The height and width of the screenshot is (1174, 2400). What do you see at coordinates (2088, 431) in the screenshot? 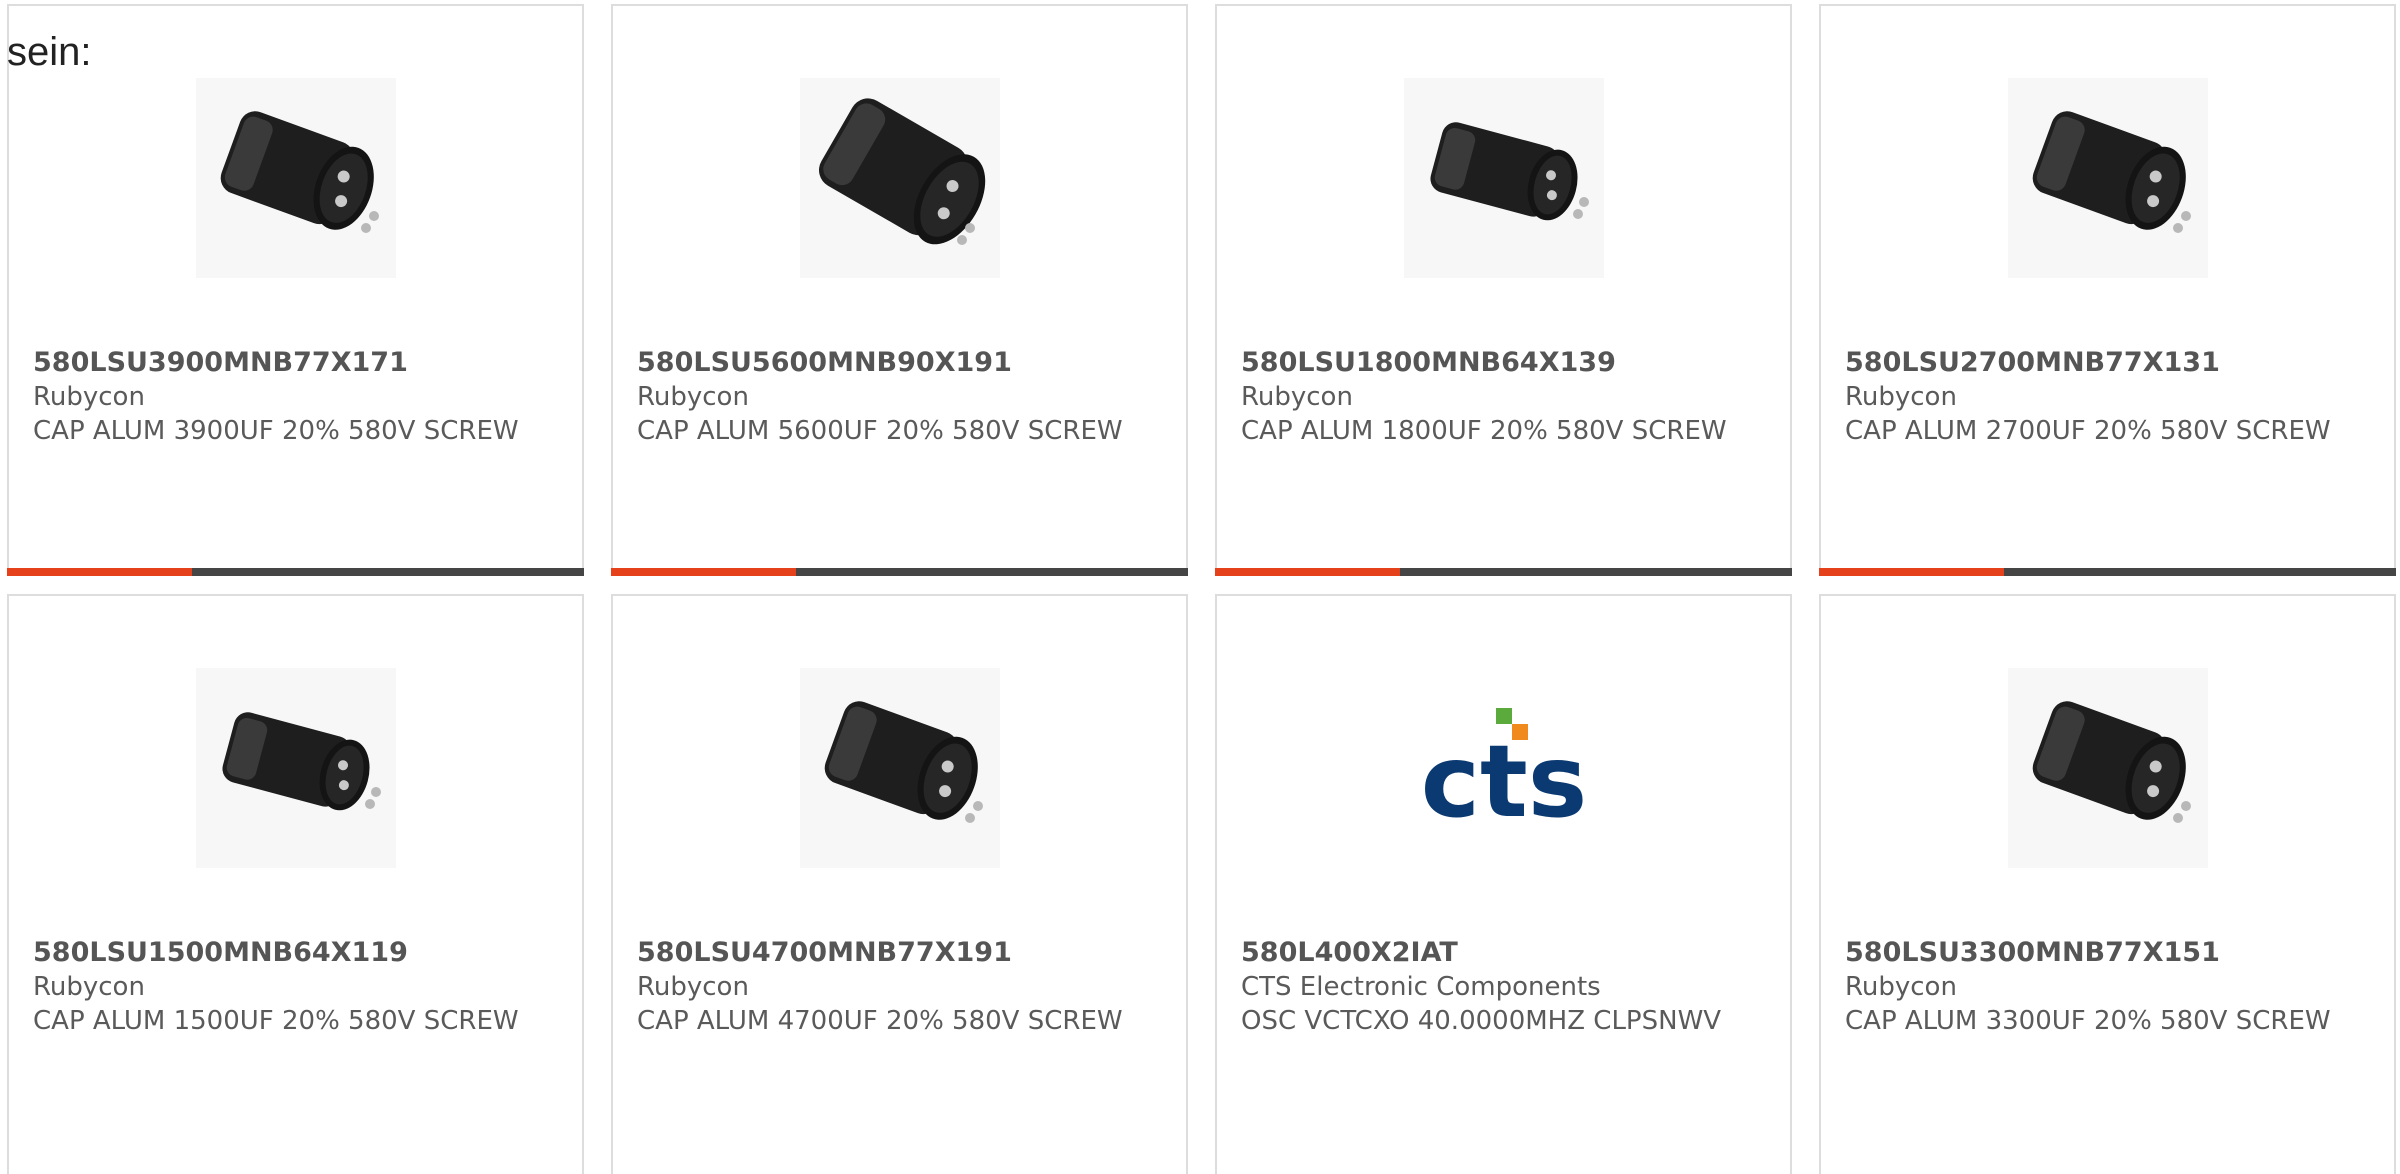
I see `description: CAP ALUM 2700UF 20% 580V SCREW` at bounding box center [2088, 431].